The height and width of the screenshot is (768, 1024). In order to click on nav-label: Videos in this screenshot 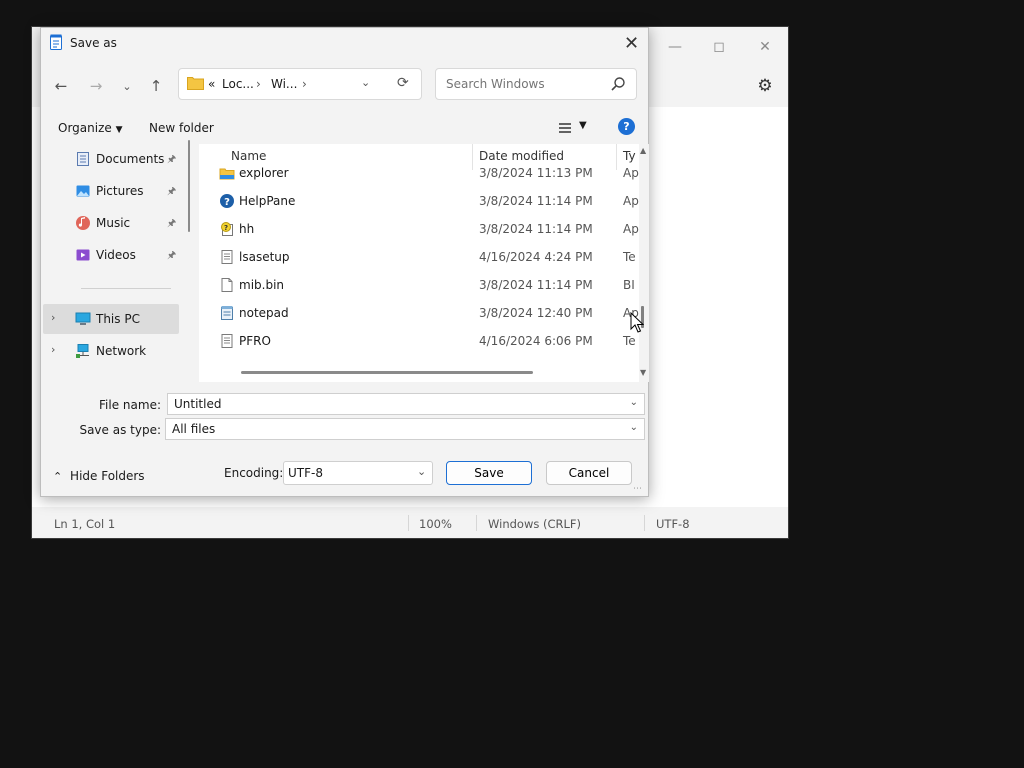, I will do `click(116, 255)`.